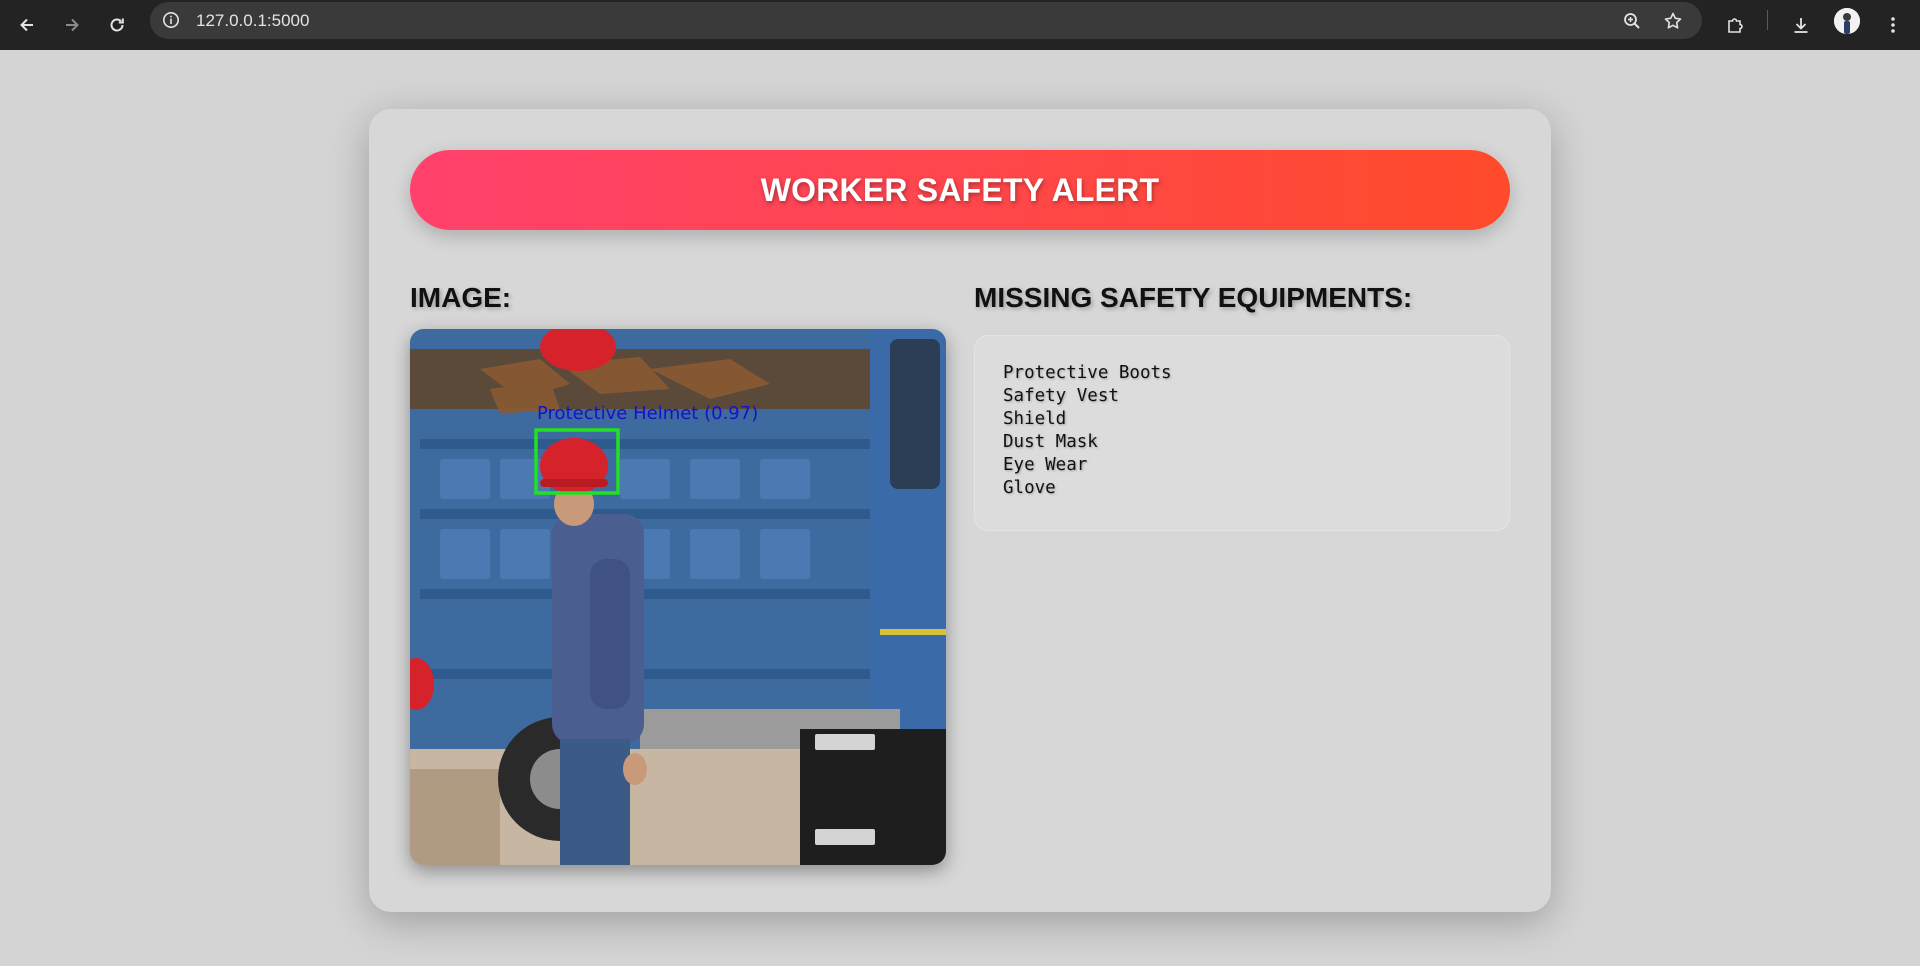 The width and height of the screenshot is (1920, 966). Describe the element at coordinates (252, 21) in the screenshot. I see `url-text: 127.0.0.1:5000` at that location.